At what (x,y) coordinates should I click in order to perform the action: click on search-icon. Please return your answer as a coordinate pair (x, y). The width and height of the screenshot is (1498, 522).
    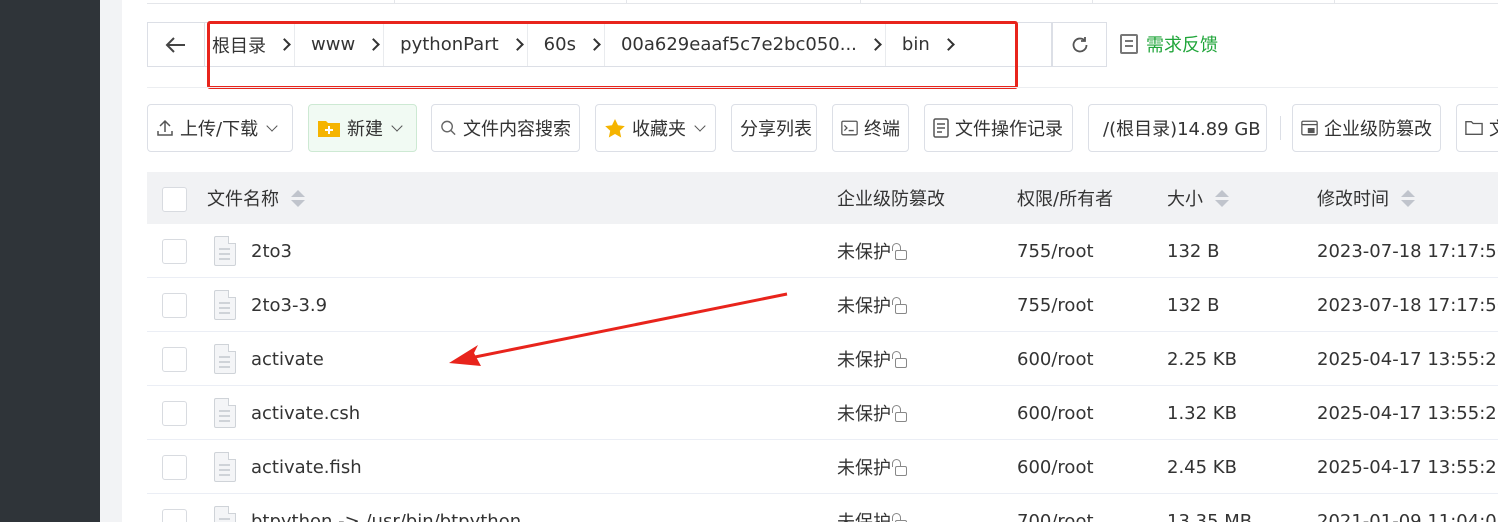
    Looking at the image, I should click on (448, 128).